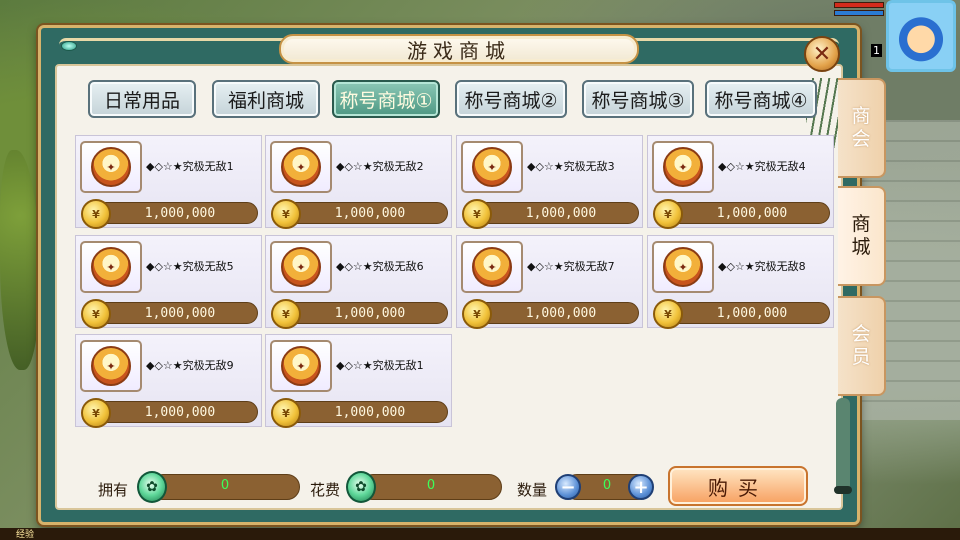  Describe the element at coordinates (480, 534) in the screenshot. I see `experience-bar` at that location.